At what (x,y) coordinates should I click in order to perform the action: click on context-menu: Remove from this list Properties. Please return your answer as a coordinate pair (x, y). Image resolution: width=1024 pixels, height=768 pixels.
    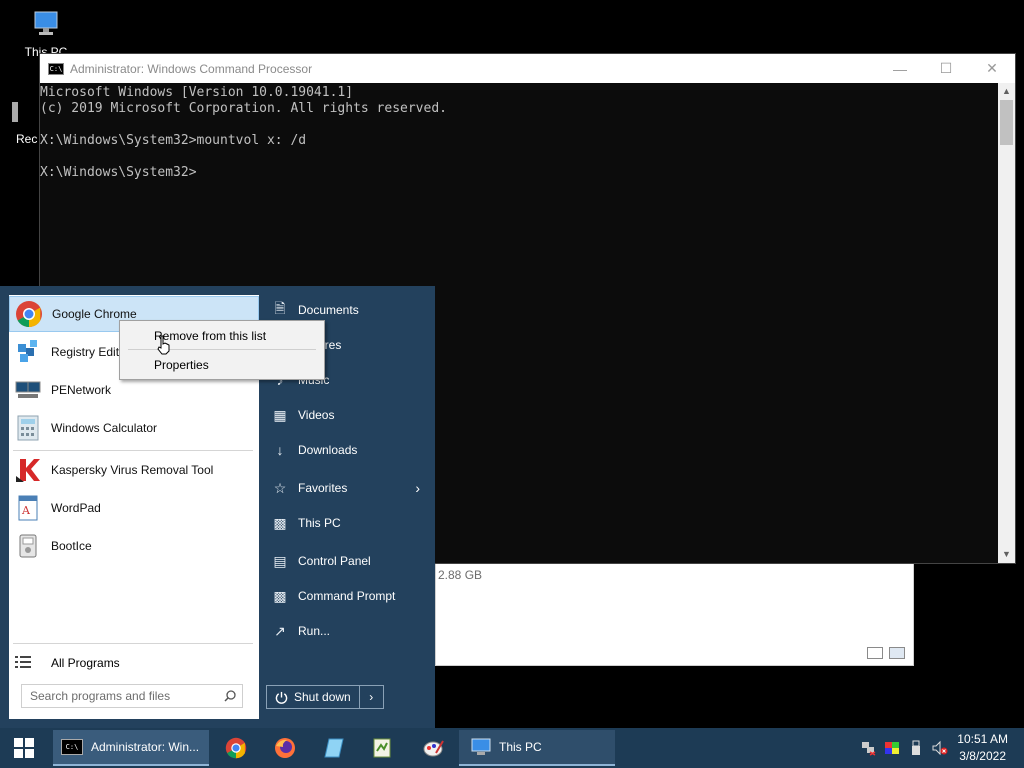
    Looking at the image, I should click on (222, 350).